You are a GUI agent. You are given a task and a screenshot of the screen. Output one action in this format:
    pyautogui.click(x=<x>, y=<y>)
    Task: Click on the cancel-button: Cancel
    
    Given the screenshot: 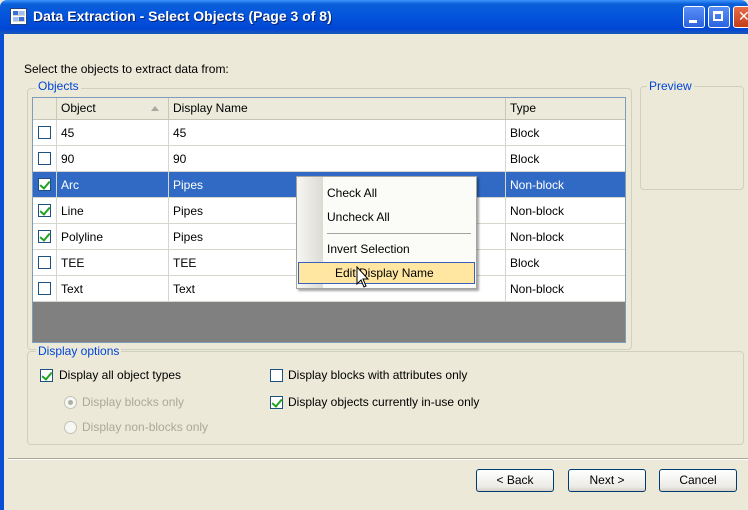 What is the action you would take?
    pyautogui.click(x=698, y=480)
    